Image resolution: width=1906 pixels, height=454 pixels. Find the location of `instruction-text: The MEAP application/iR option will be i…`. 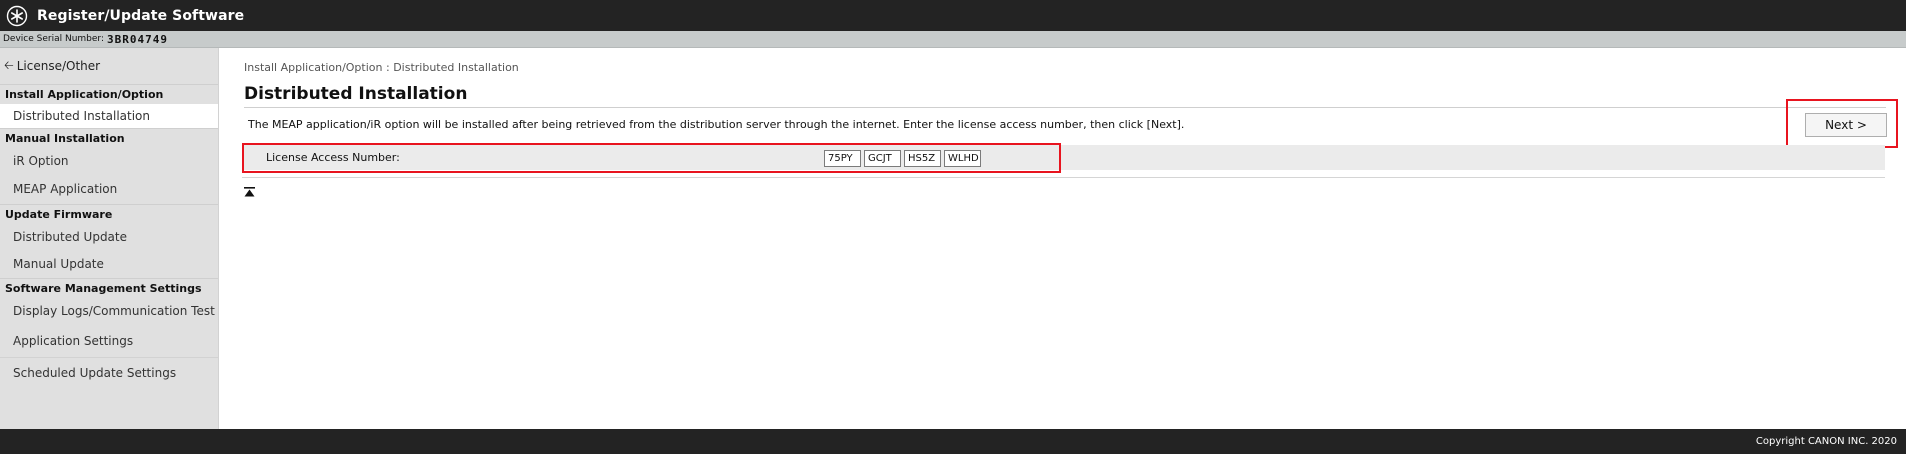

instruction-text: The MEAP application/iR option will be i… is located at coordinates (716, 124).